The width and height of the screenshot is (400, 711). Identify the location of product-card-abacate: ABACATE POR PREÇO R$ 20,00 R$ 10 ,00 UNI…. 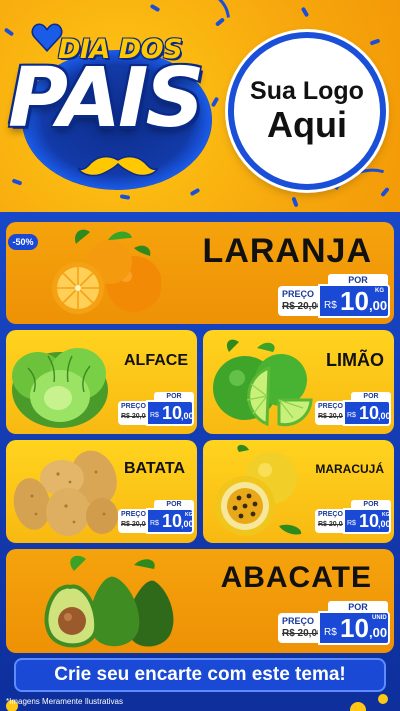
(200, 601).